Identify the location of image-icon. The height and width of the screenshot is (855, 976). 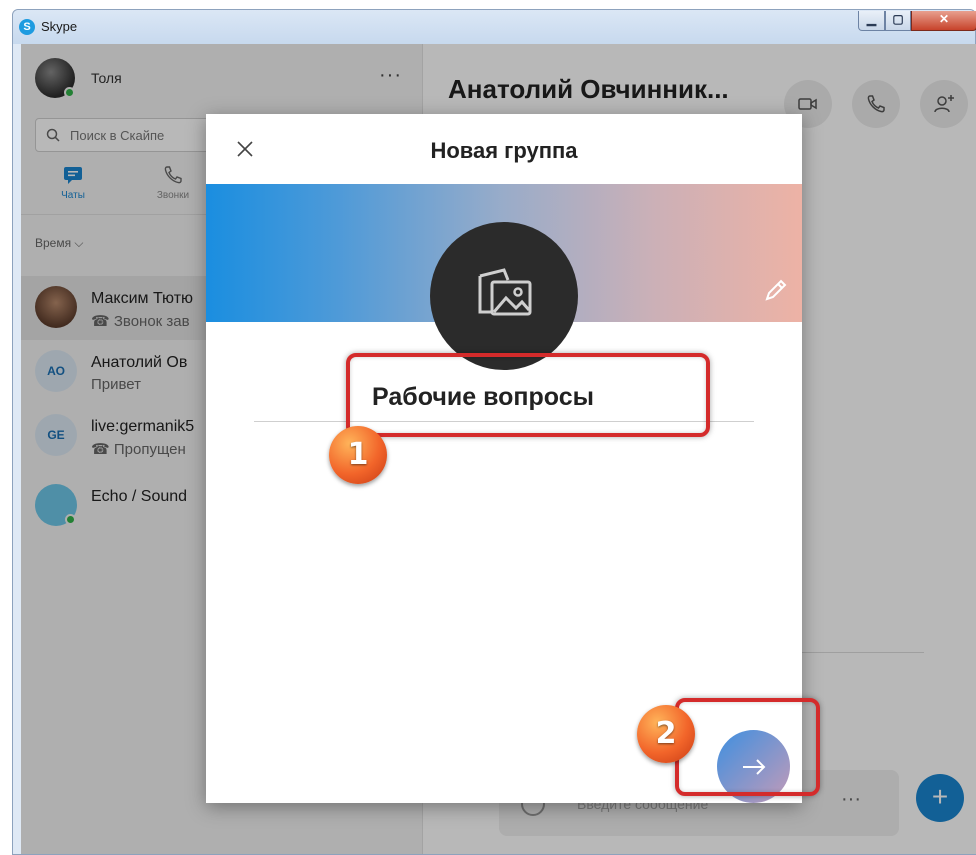
(505, 292).